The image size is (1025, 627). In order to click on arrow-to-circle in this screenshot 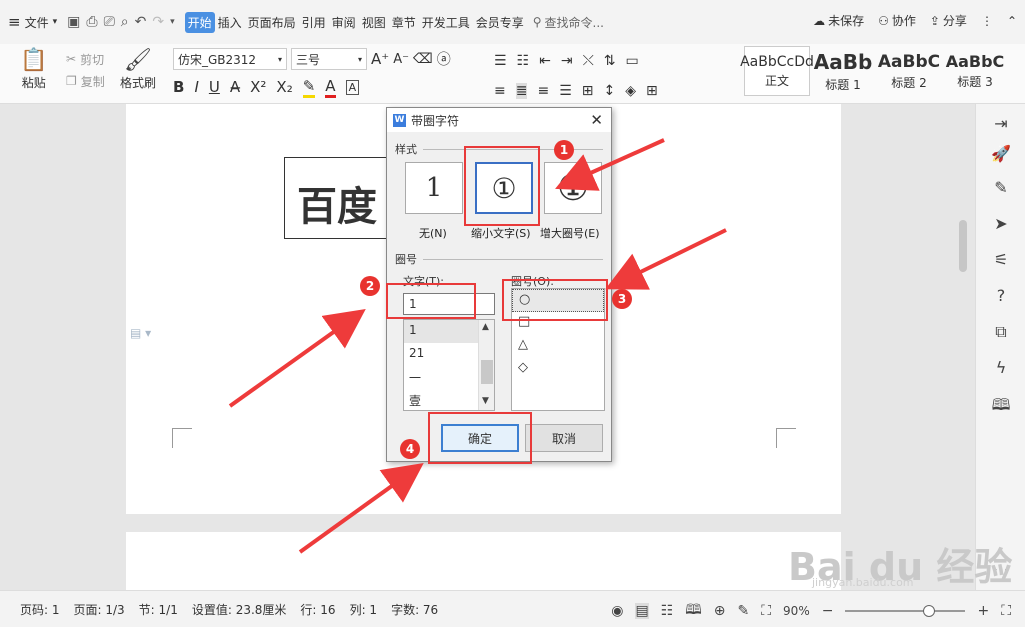, I will do `click(666, 259)`.